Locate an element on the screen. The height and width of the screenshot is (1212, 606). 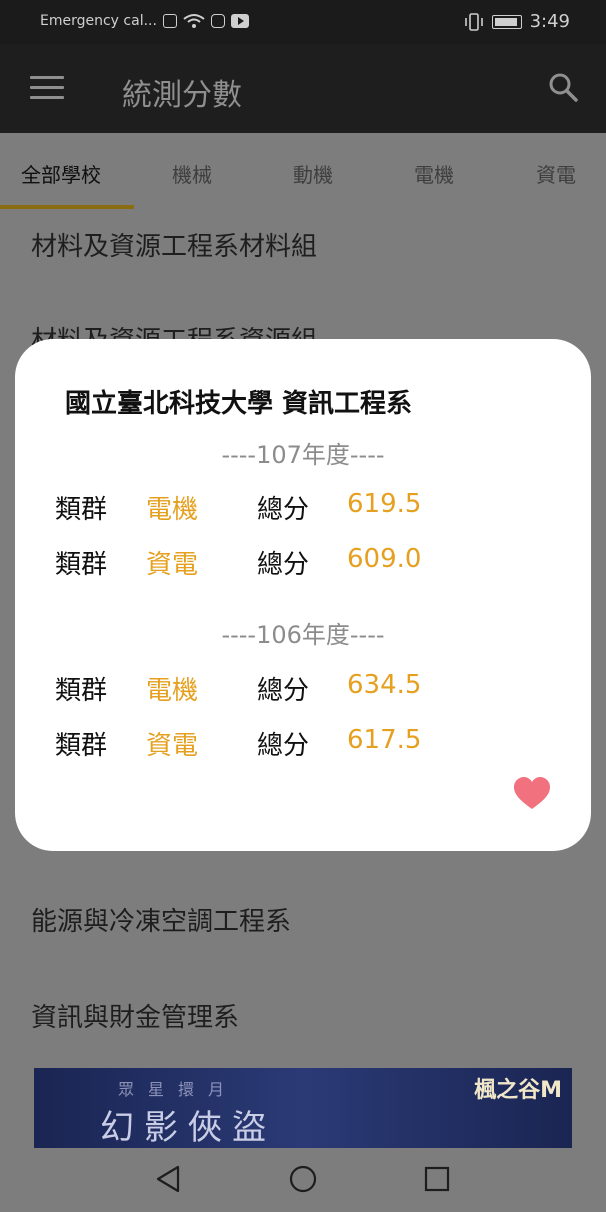
clock: 3:49 is located at coordinates (549, 21).